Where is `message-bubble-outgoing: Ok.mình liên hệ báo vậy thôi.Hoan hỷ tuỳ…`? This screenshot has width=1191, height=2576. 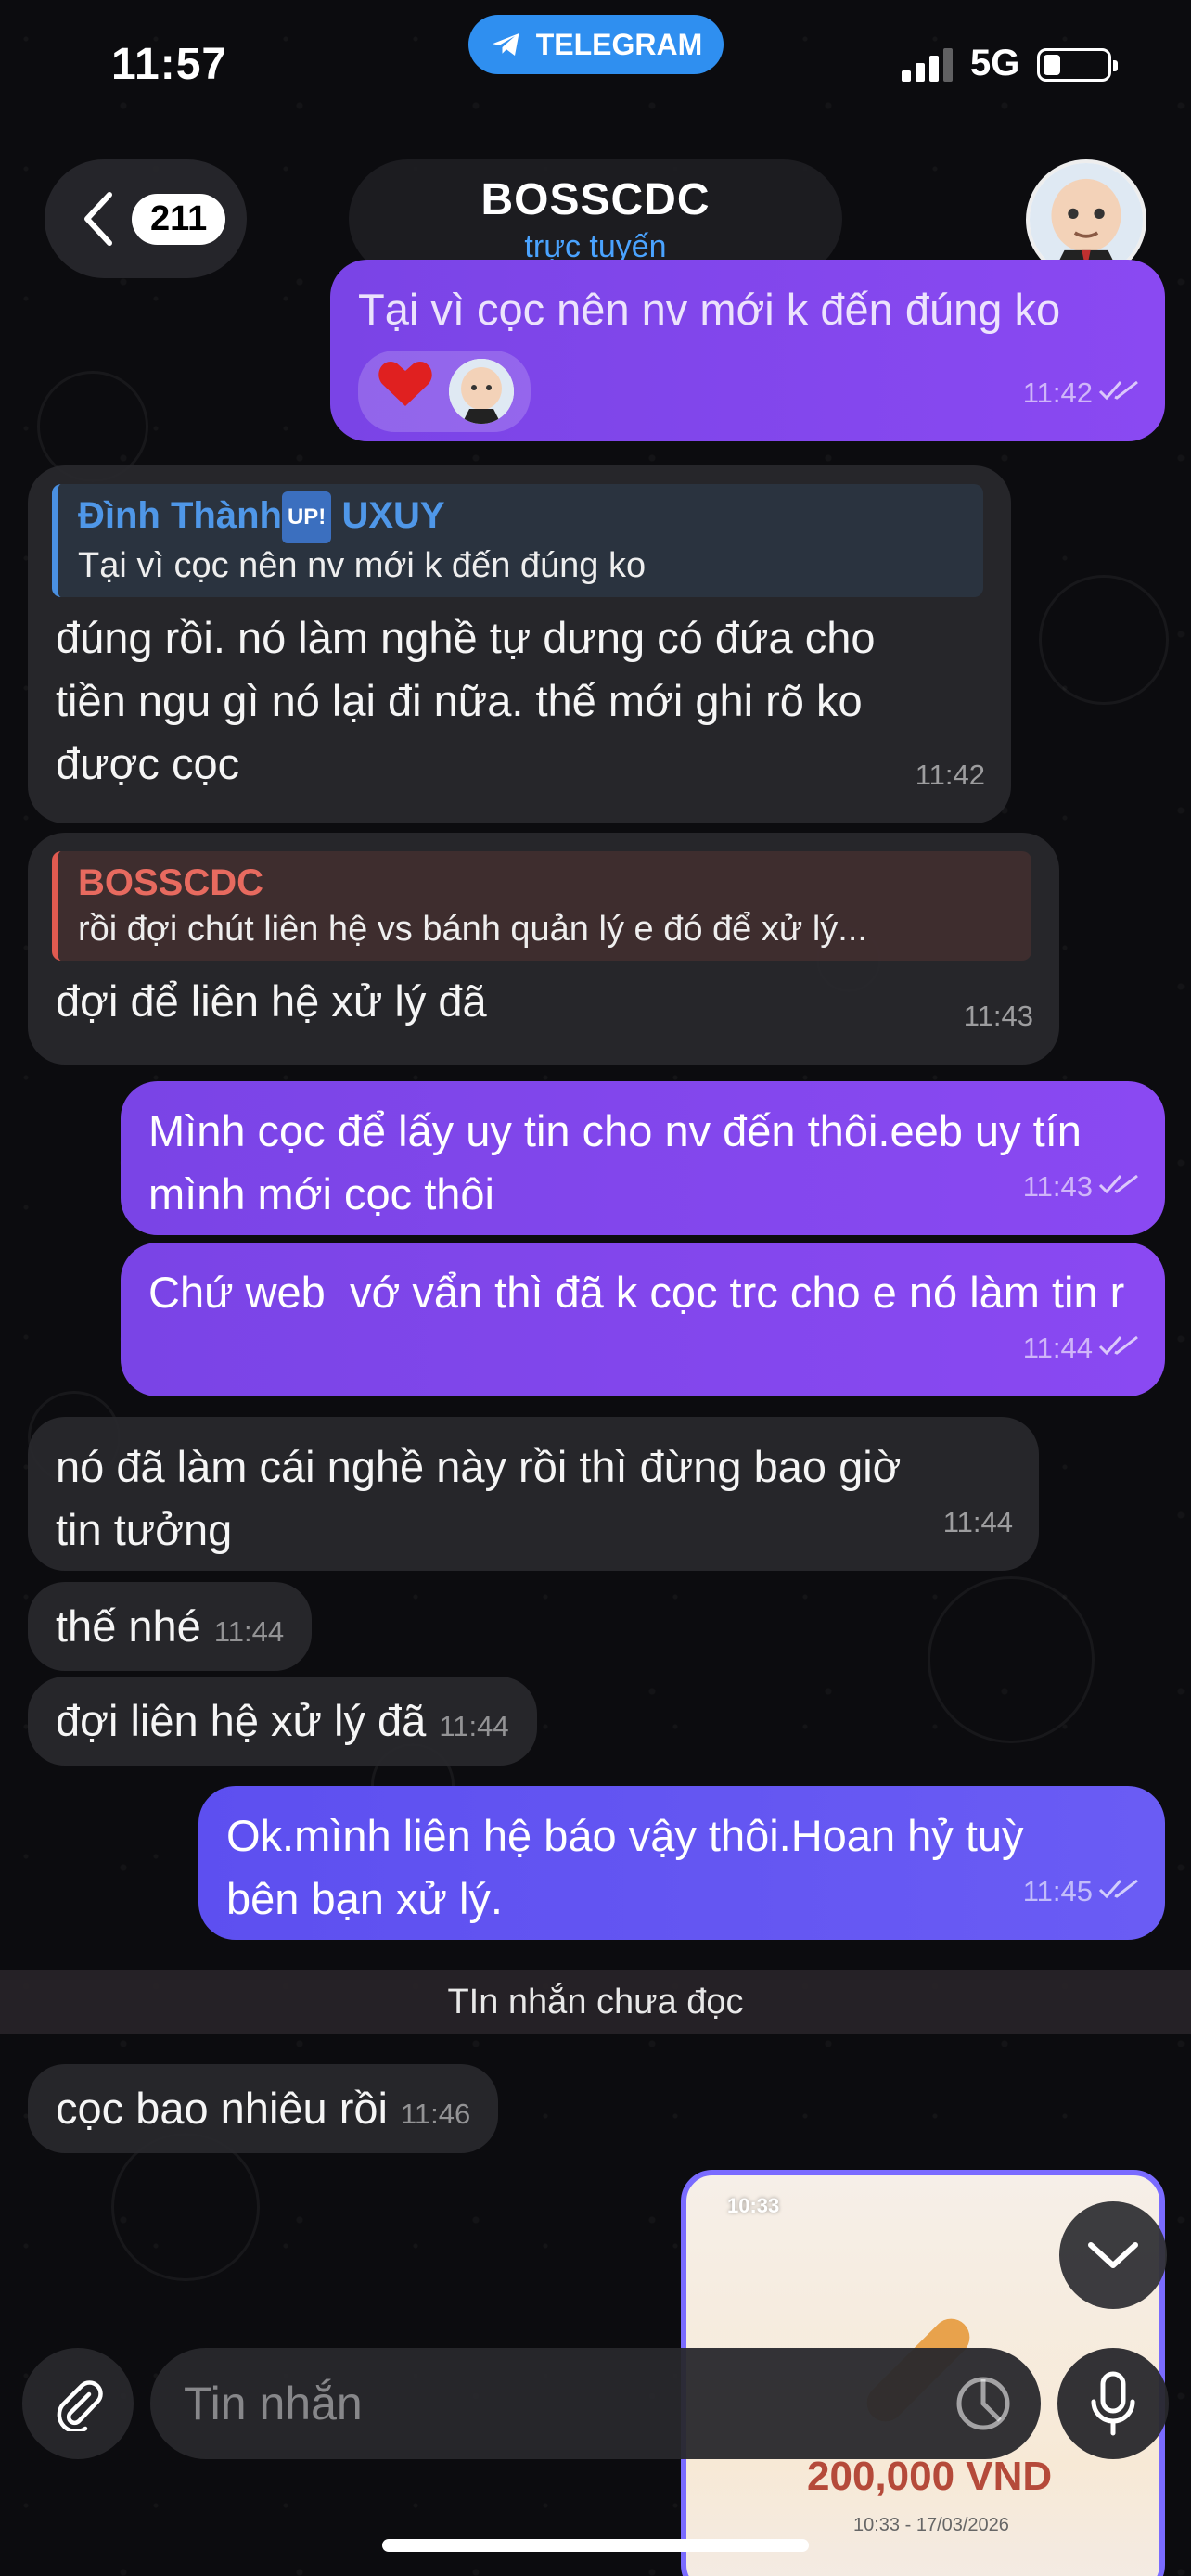 message-bubble-outgoing: Ok.mình liên hệ báo vậy thôi.Hoan hỷ tuỳ… is located at coordinates (681, 1863).